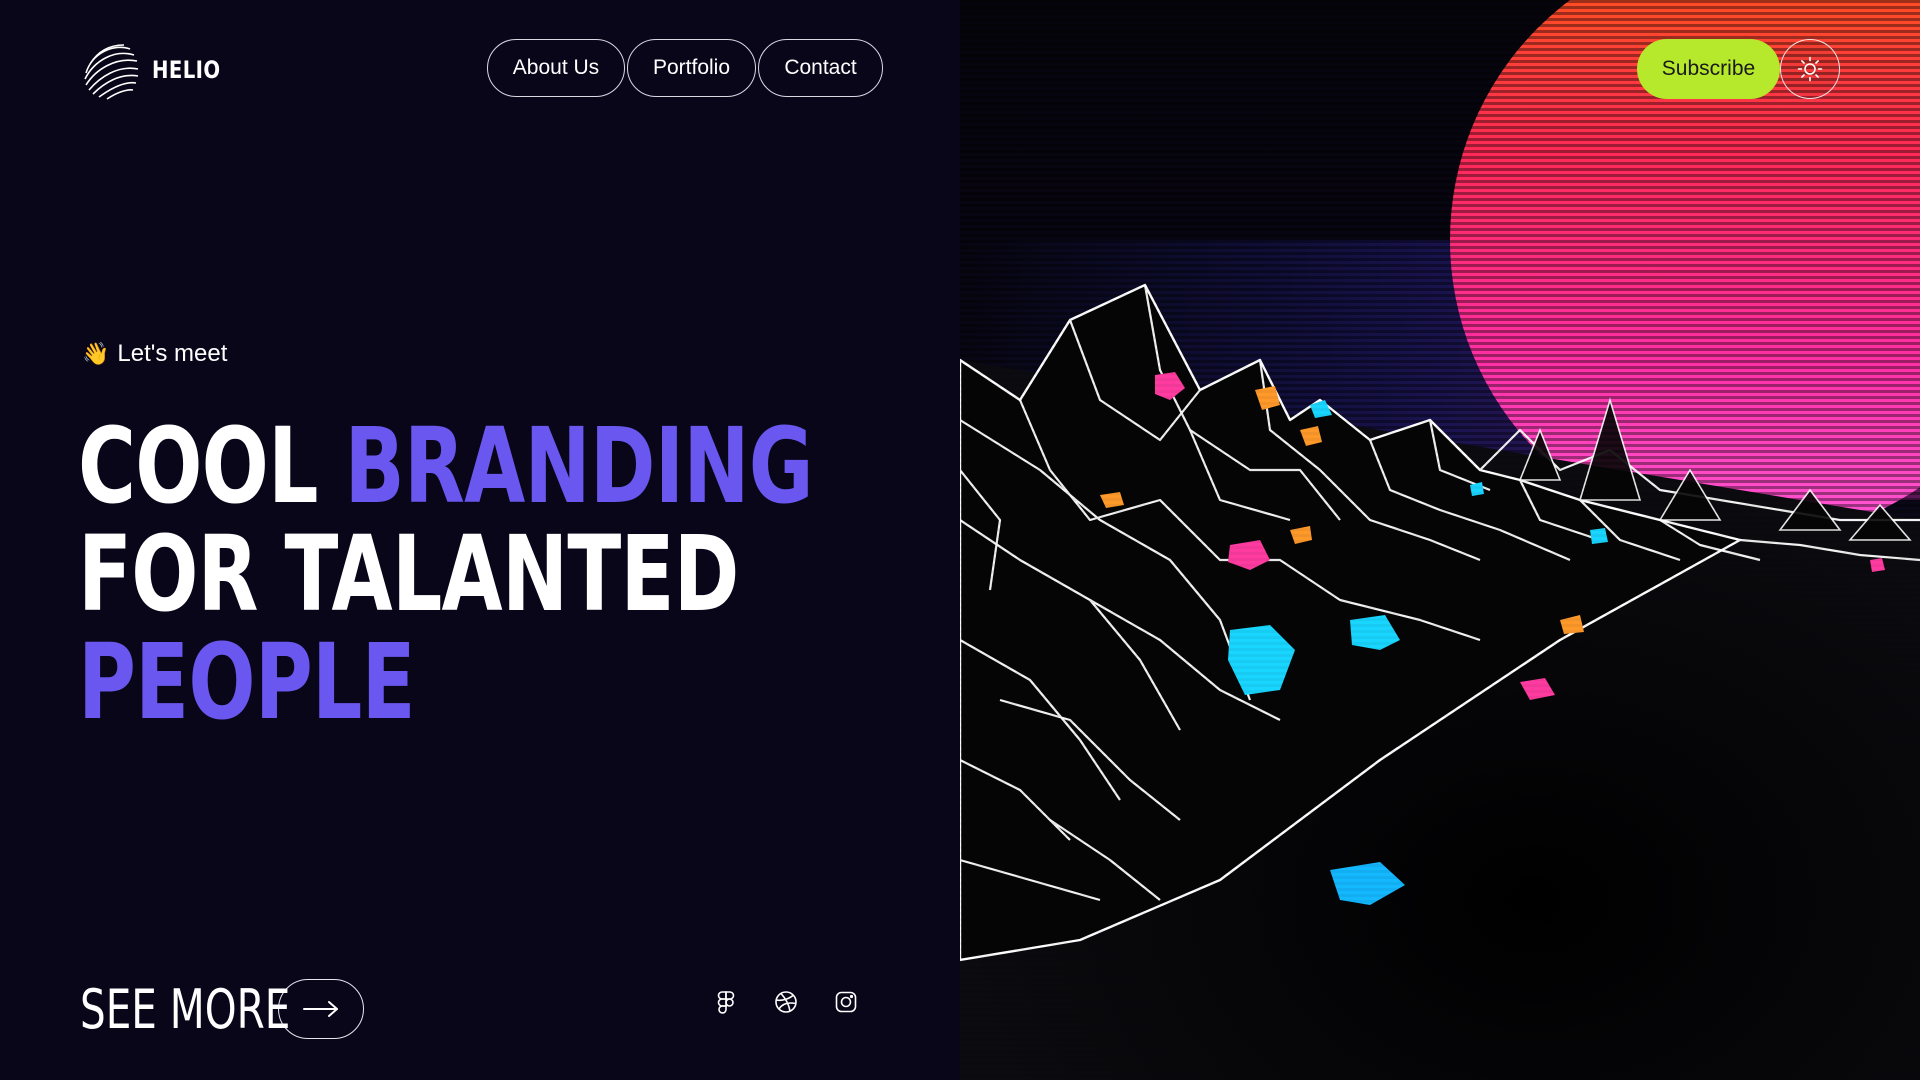 This screenshot has width=1920, height=1080. I want to click on nav-about-us: About Us, so click(556, 68).